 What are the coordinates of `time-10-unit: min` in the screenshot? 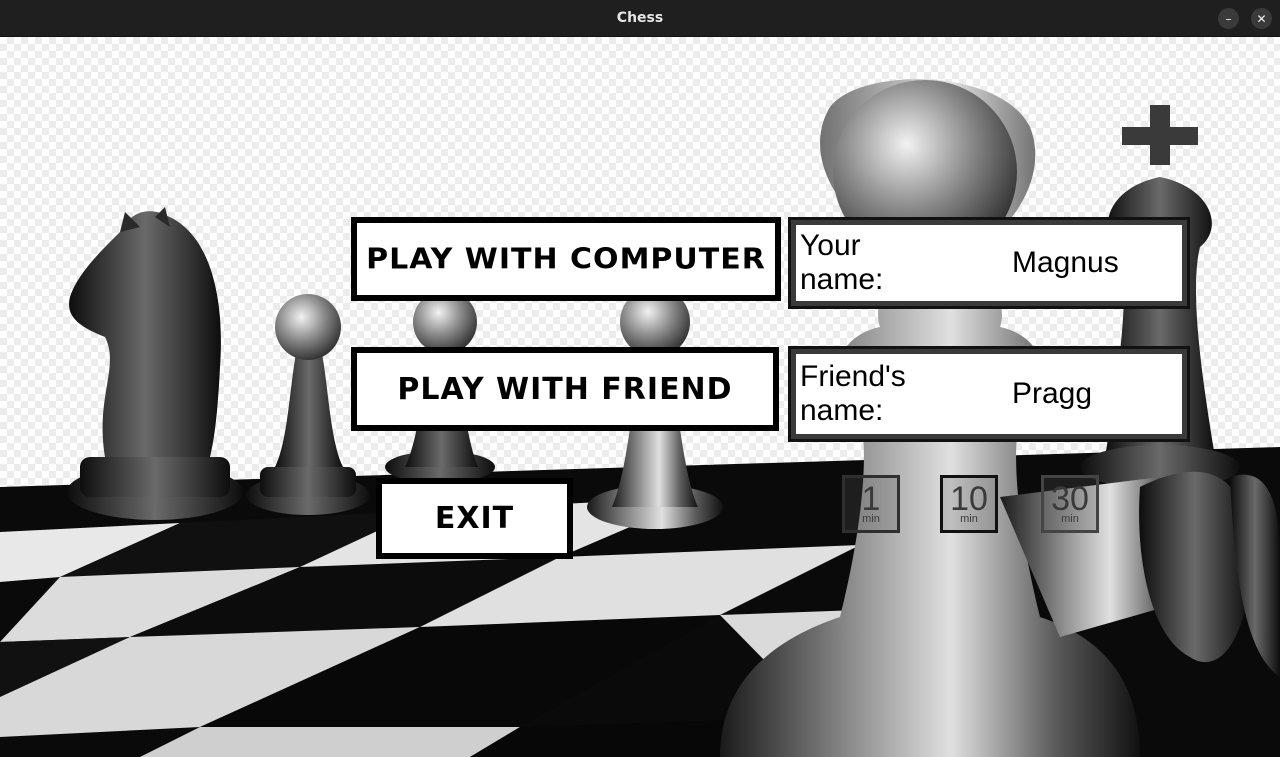 It's located at (969, 519).